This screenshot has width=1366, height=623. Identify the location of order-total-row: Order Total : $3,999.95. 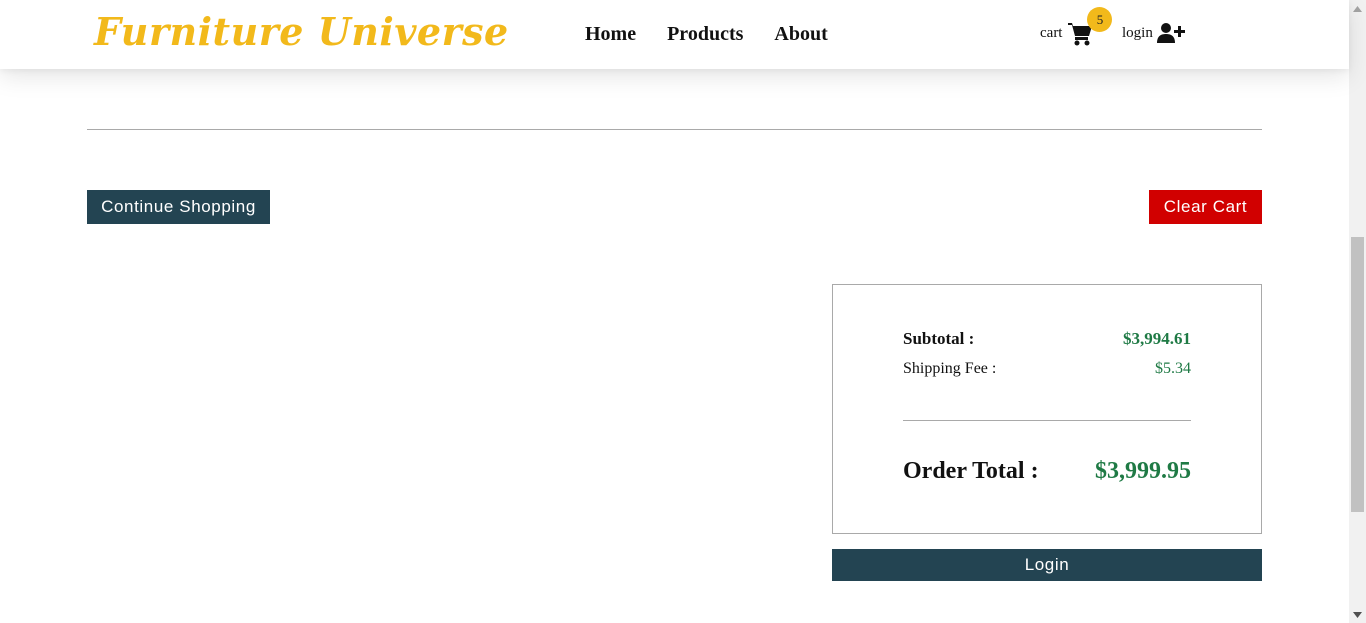
(1047, 471).